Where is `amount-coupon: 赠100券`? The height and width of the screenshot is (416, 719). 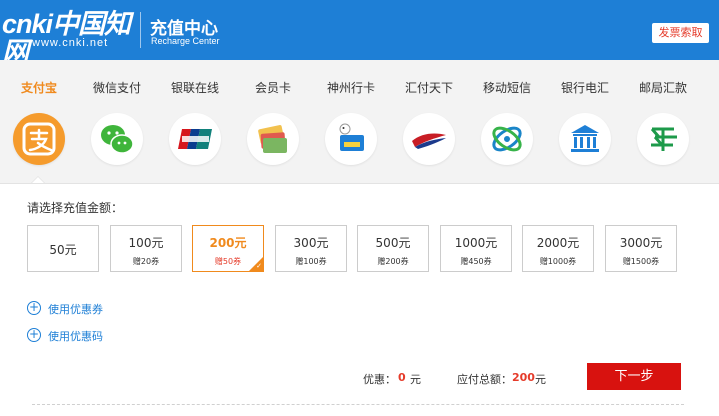 amount-coupon: 赠100券 is located at coordinates (311, 261).